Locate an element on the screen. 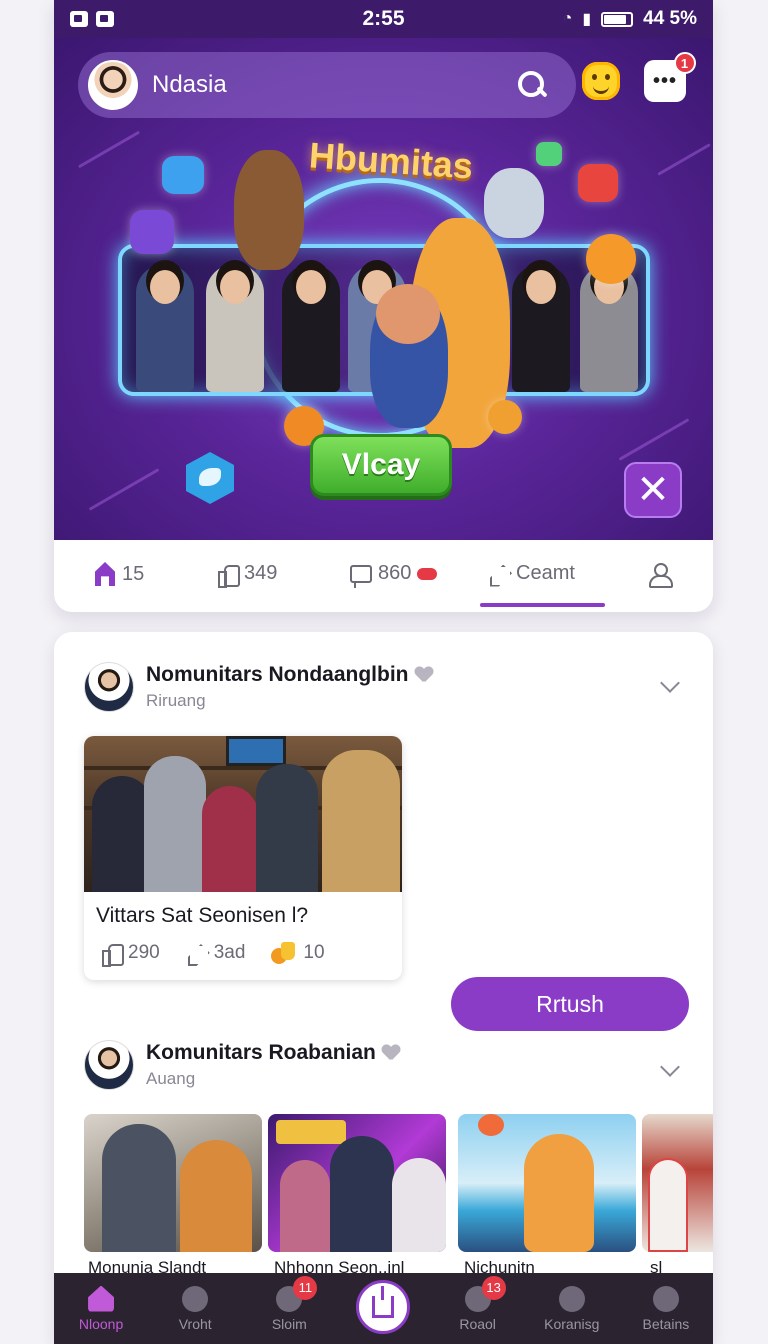  kid-mascot-face is located at coordinates (408, 314).